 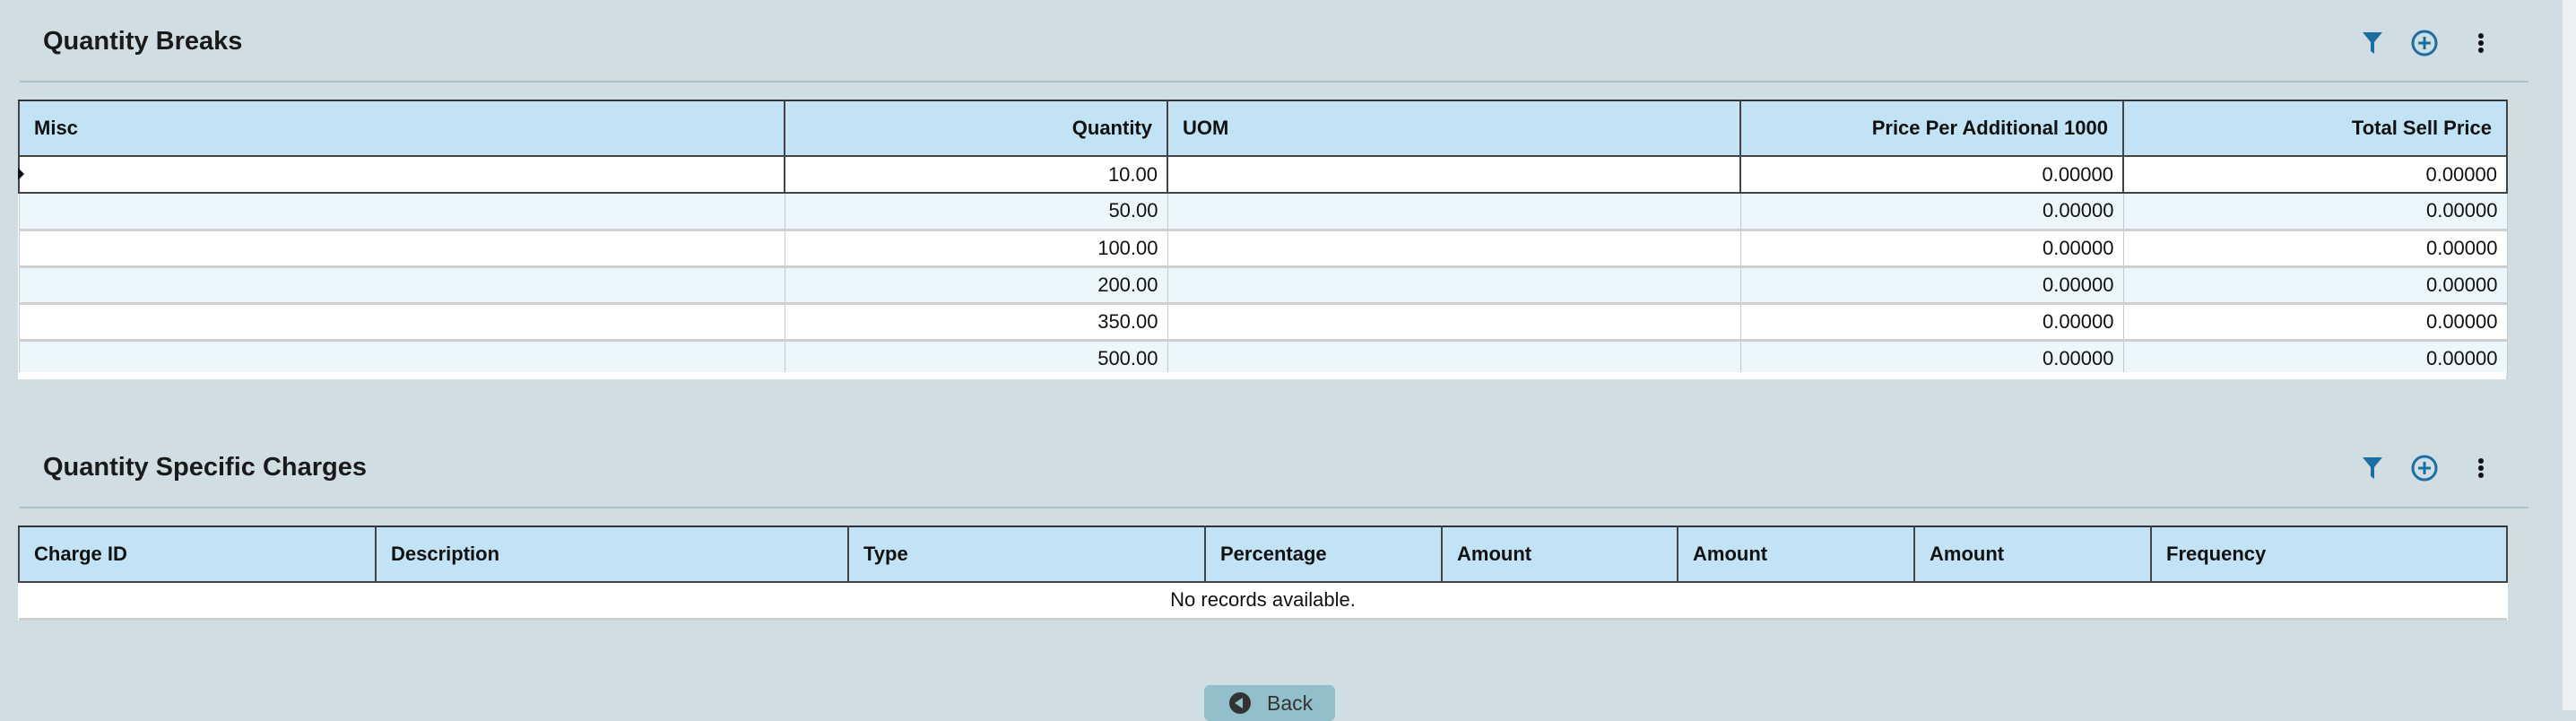 What do you see at coordinates (976, 249) in the screenshot?
I see `cell-quantity: 100.00` at bounding box center [976, 249].